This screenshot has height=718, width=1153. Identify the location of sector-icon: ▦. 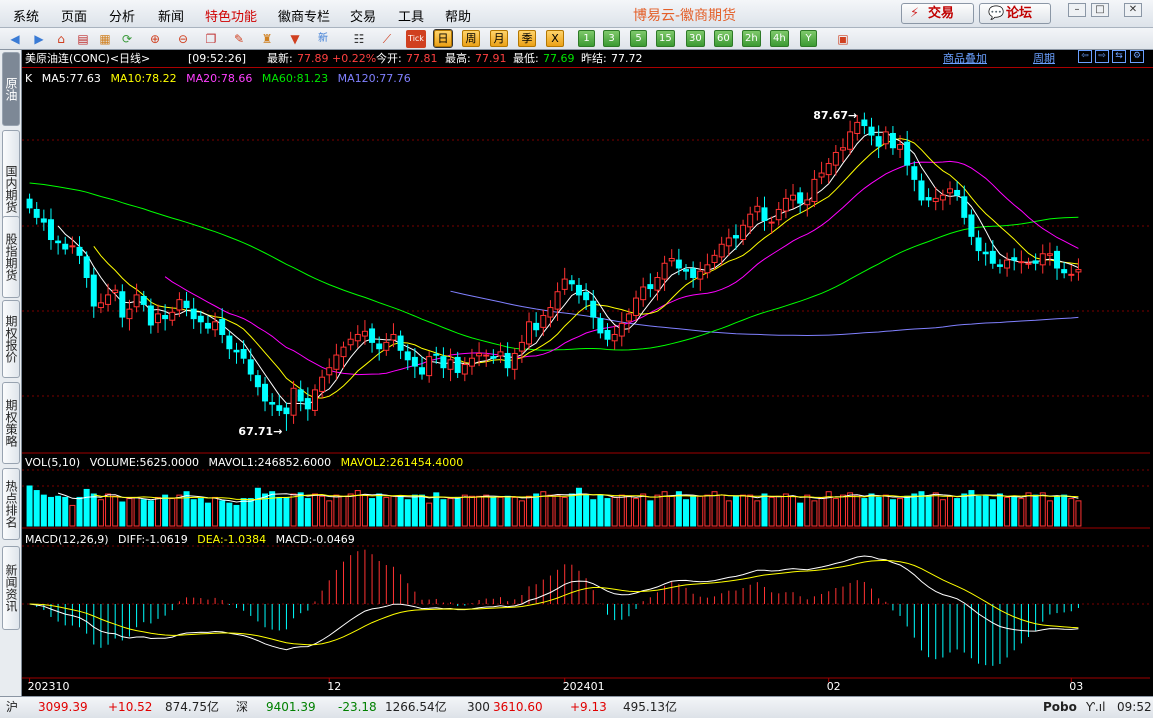
(105, 39).